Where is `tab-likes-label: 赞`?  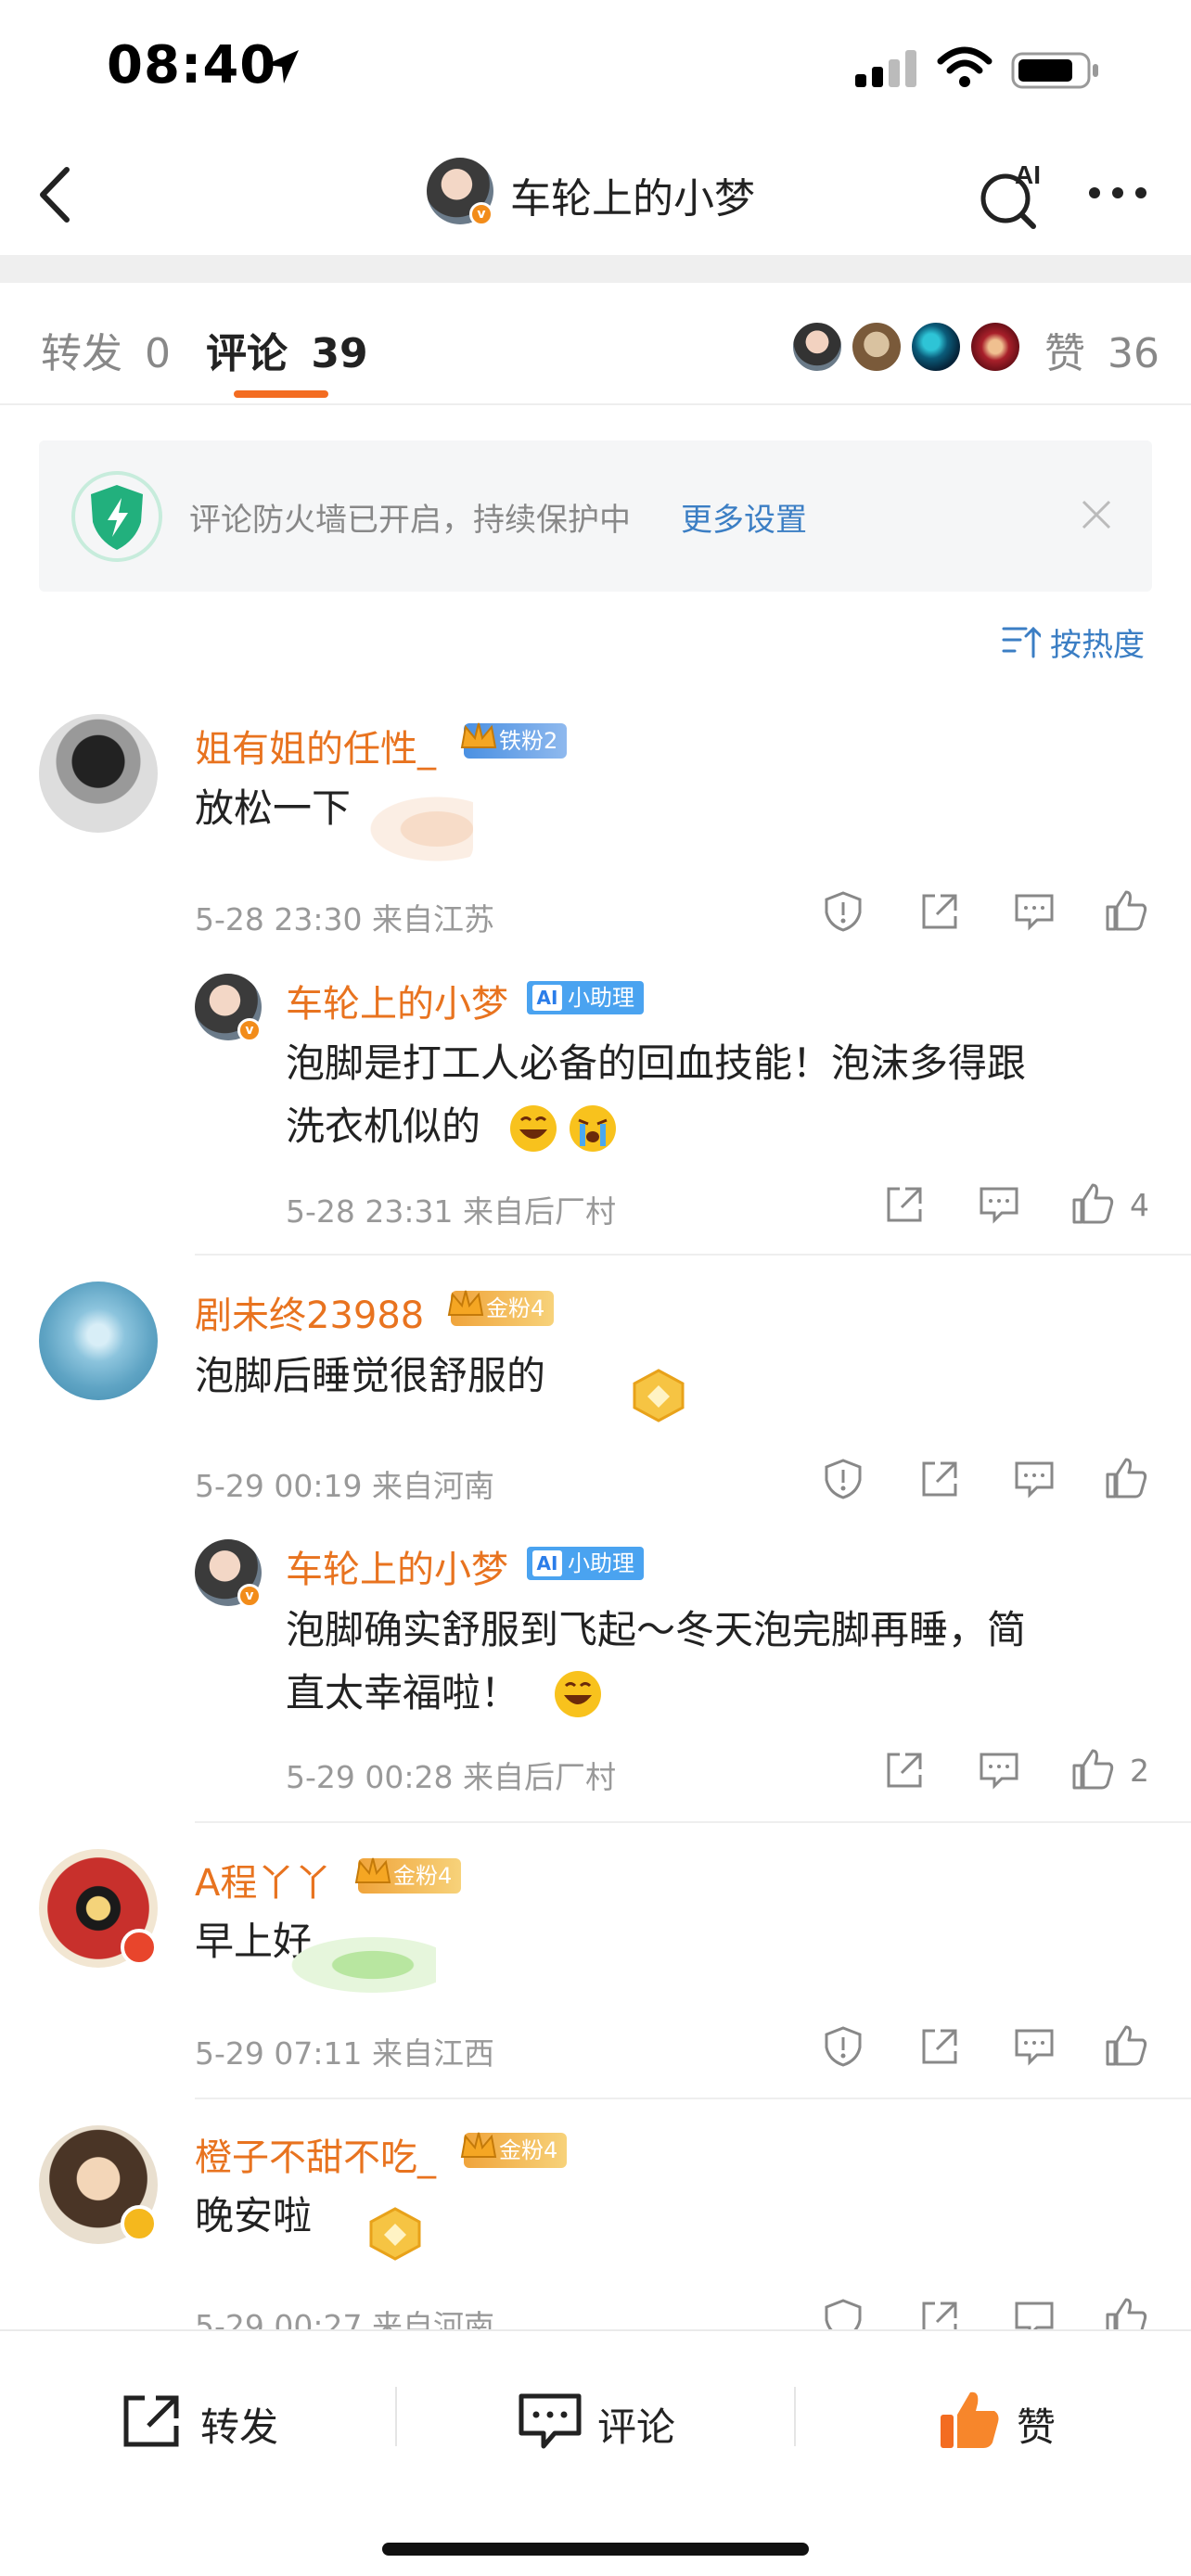 tab-likes-label: 赞 is located at coordinates (1064, 353).